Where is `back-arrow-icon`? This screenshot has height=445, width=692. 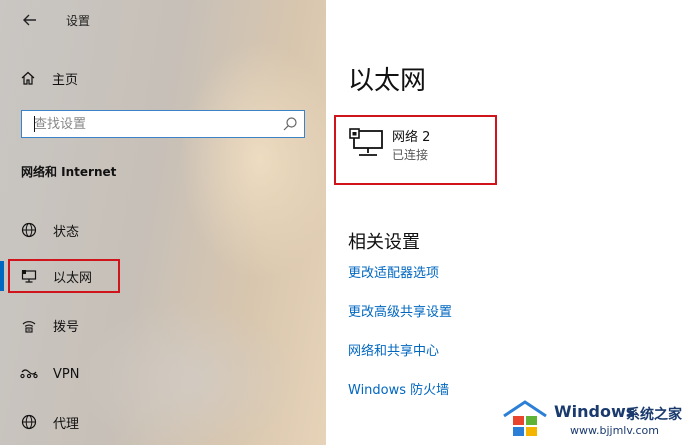 back-arrow-icon is located at coordinates (29, 20).